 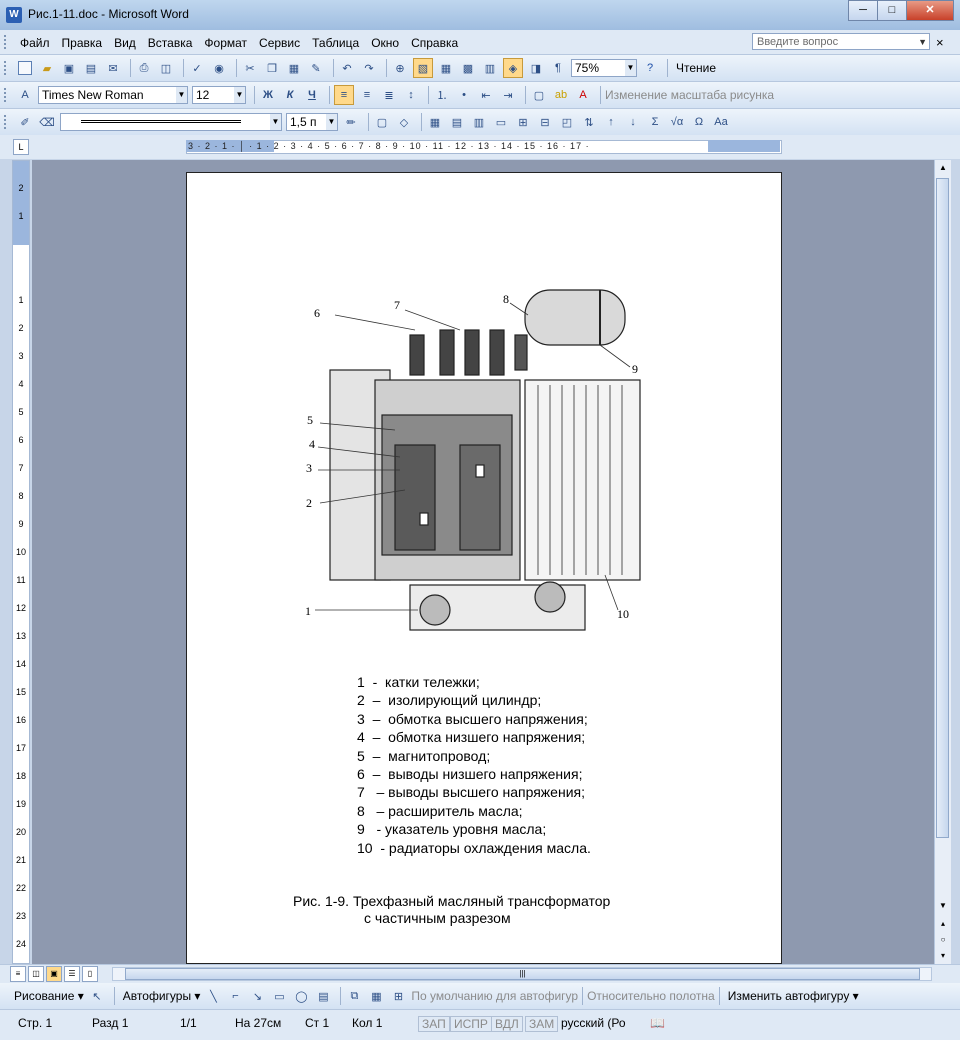 I want to click on distribute-rows-icon: ⊞, so click(x=523, y=122).